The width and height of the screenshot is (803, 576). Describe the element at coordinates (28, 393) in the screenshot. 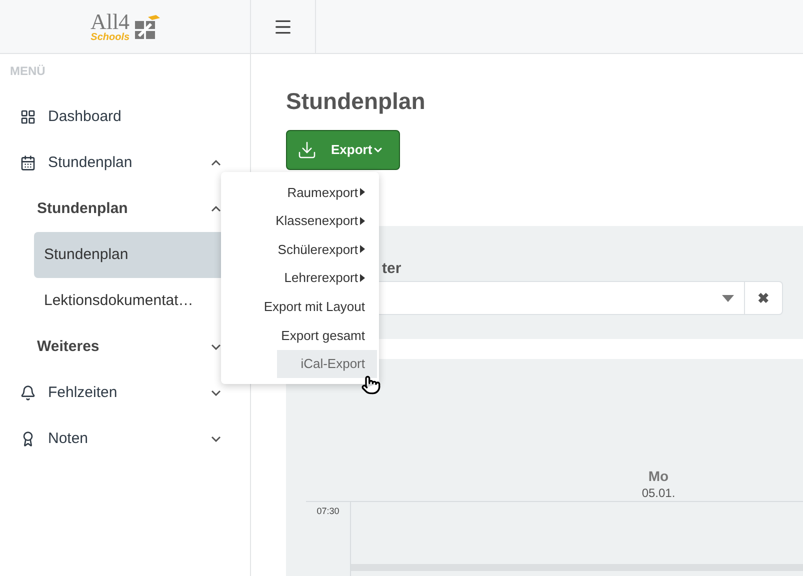

I see `bell-icon` at that location.